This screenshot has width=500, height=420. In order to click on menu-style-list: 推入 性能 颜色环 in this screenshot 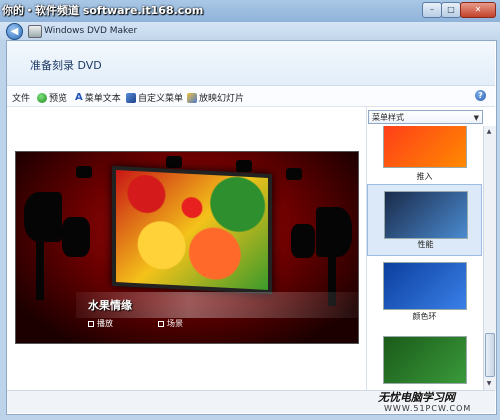, I will do `click(424, 258)`.